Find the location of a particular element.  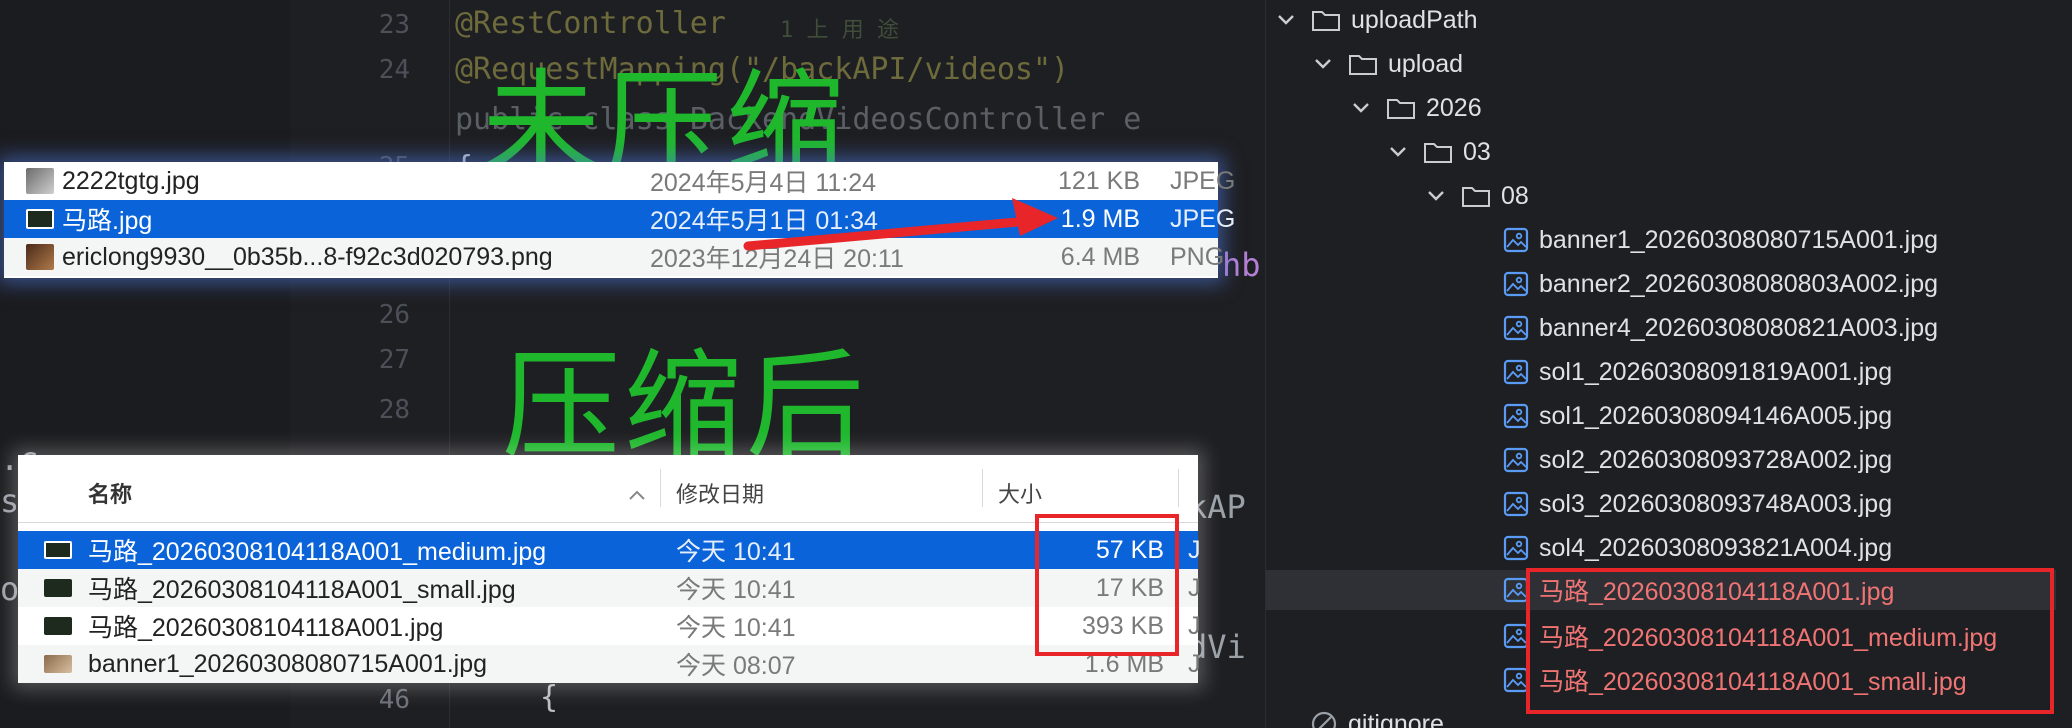

file-name: 马路_20260308104118A001_medium.jpg is located at coordinates (317, 552).